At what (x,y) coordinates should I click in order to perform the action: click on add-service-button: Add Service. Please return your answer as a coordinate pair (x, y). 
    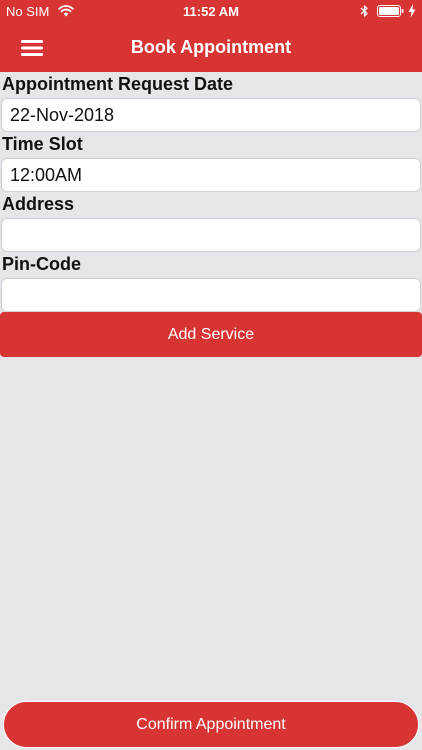
    Looking at the image, I should click on (211, 334).